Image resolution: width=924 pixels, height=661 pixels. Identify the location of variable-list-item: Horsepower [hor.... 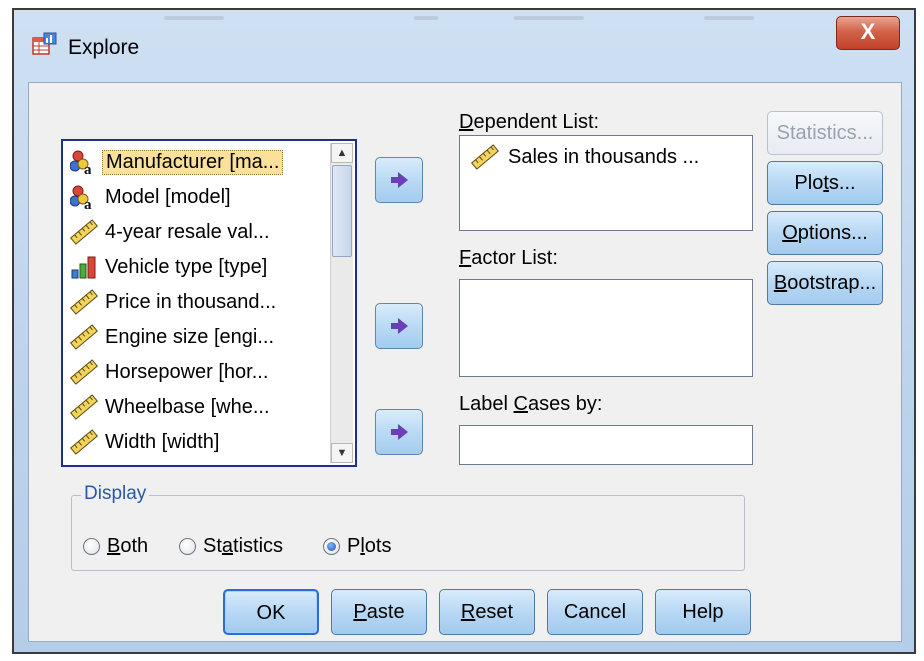
(198, 372).